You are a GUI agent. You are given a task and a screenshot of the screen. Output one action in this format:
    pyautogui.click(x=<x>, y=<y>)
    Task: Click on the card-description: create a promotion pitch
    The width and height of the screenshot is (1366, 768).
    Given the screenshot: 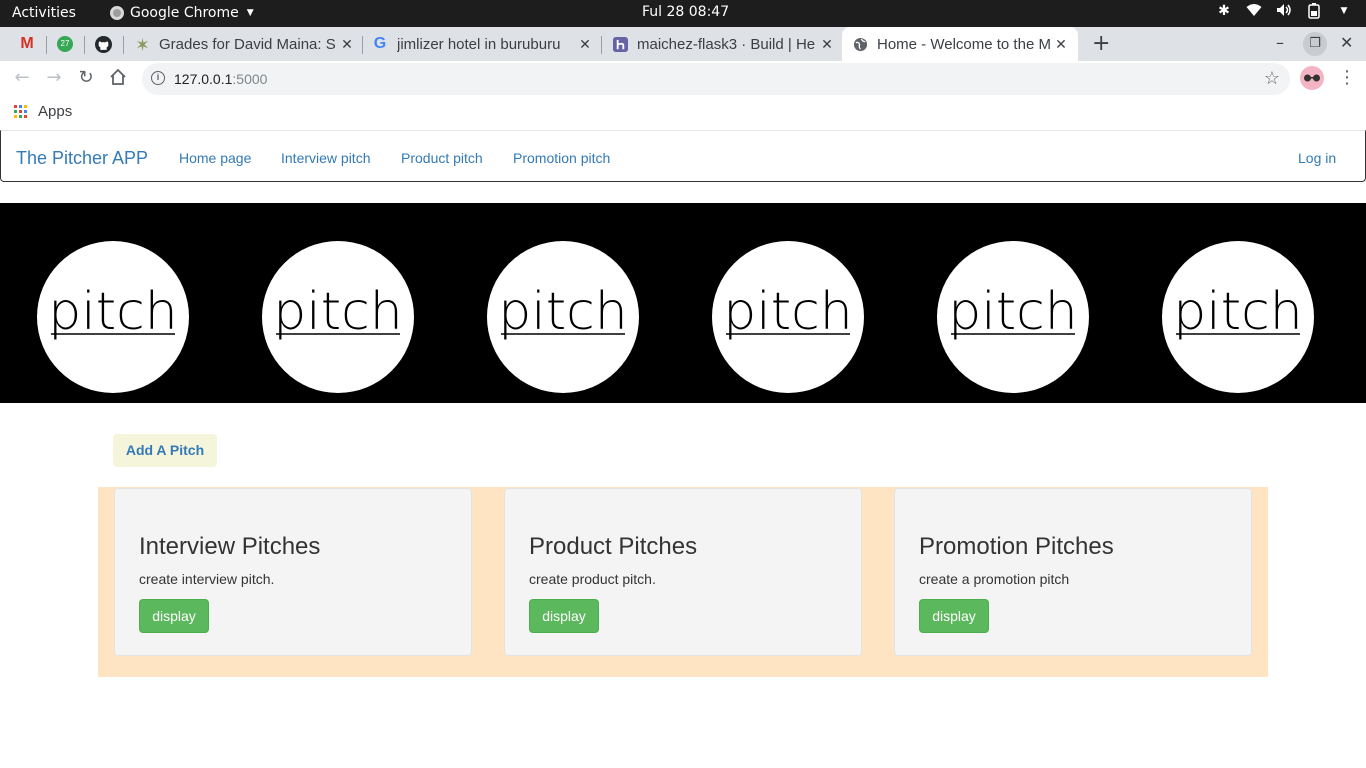 What is the action you would take?
    pyautogui.click(x=994, y=579)
    